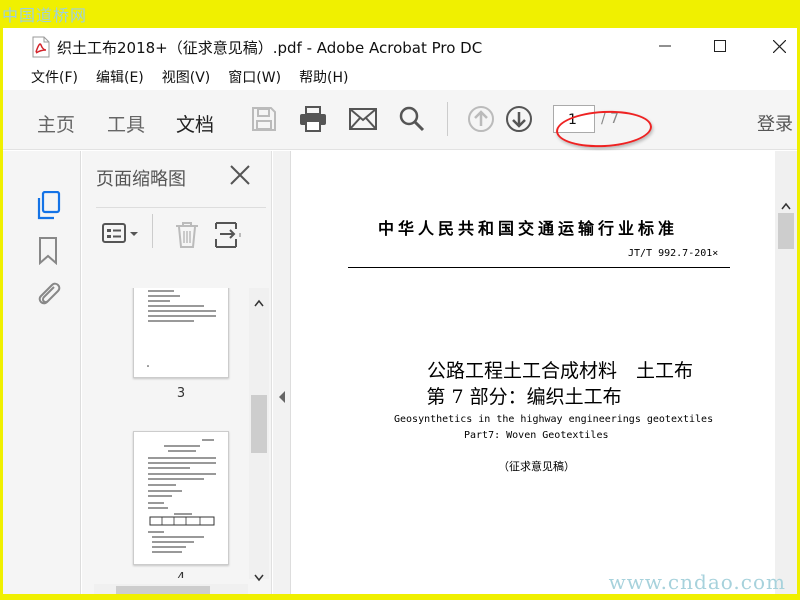 This screenshot has height=600, width=800. I want to click on tab-tools: 工具, so click(126, 123).